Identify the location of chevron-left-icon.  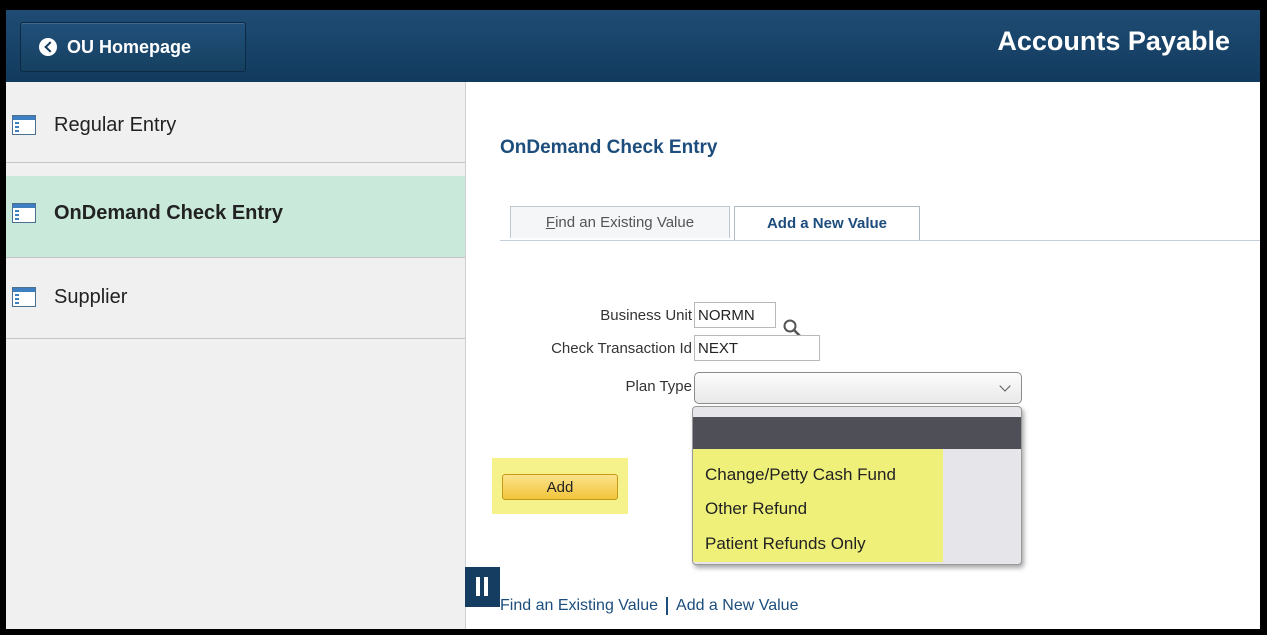
(48, 47).